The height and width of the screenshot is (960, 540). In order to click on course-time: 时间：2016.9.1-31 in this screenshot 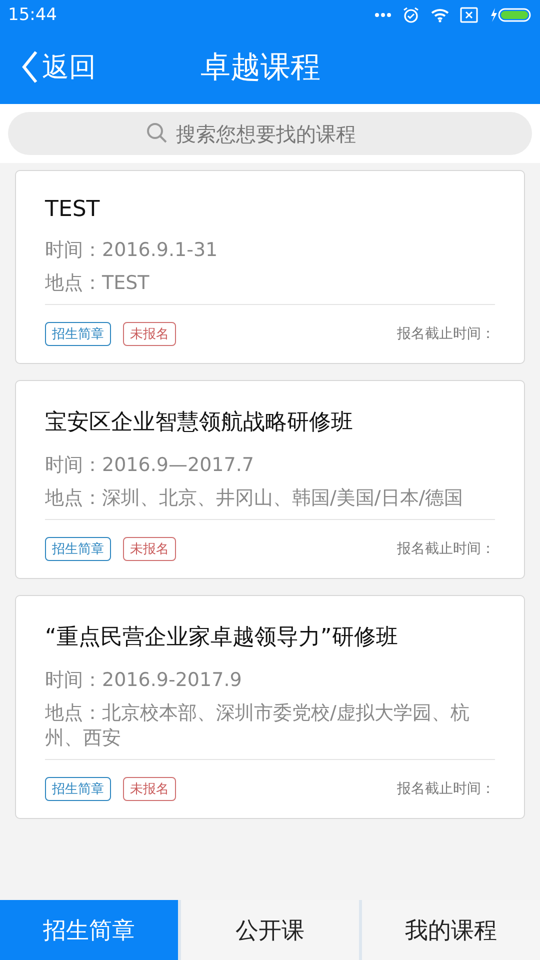, I will do `click(132, 250)`.